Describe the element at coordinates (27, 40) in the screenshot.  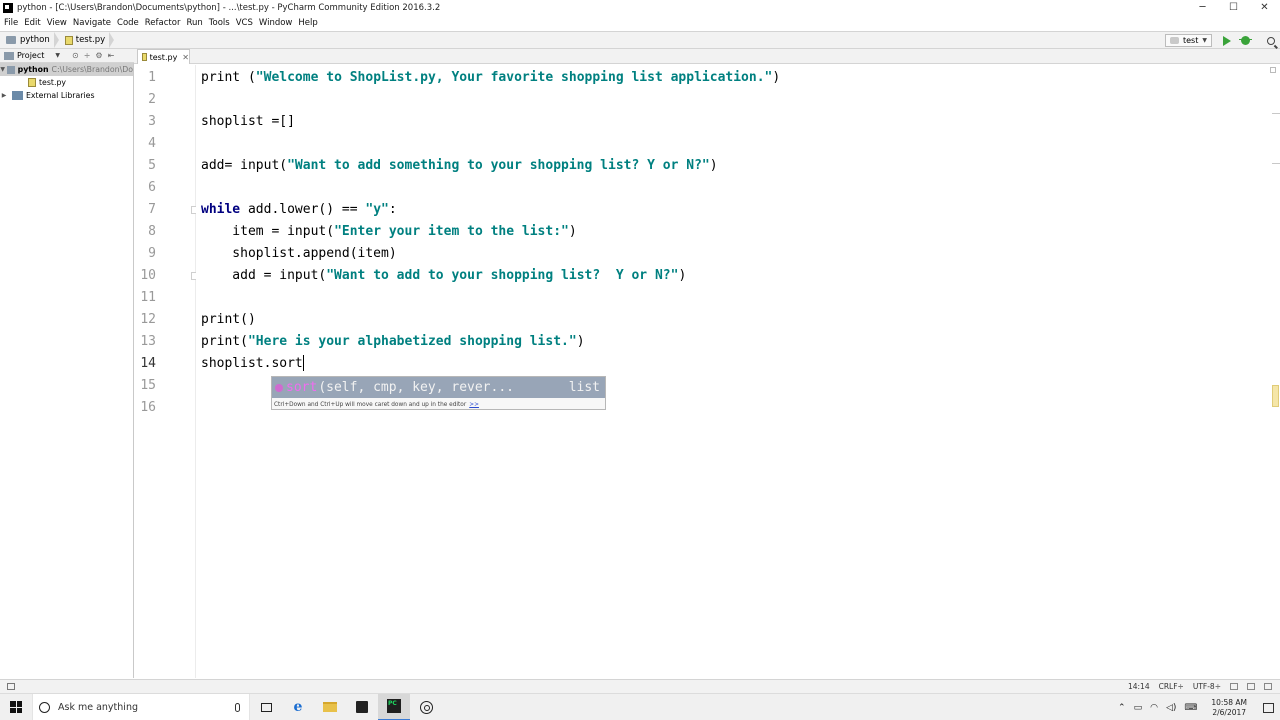
I see `breadcrumb-project: python` at that location.